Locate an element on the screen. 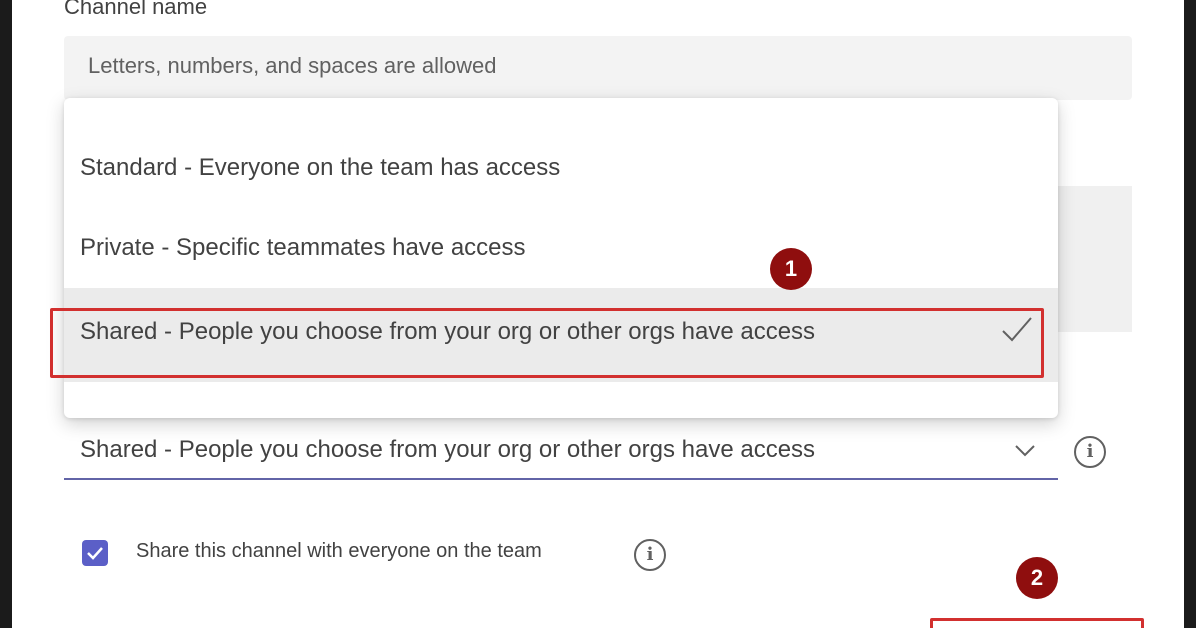  chevron-down-icon is located at coordinates (1025, 451).